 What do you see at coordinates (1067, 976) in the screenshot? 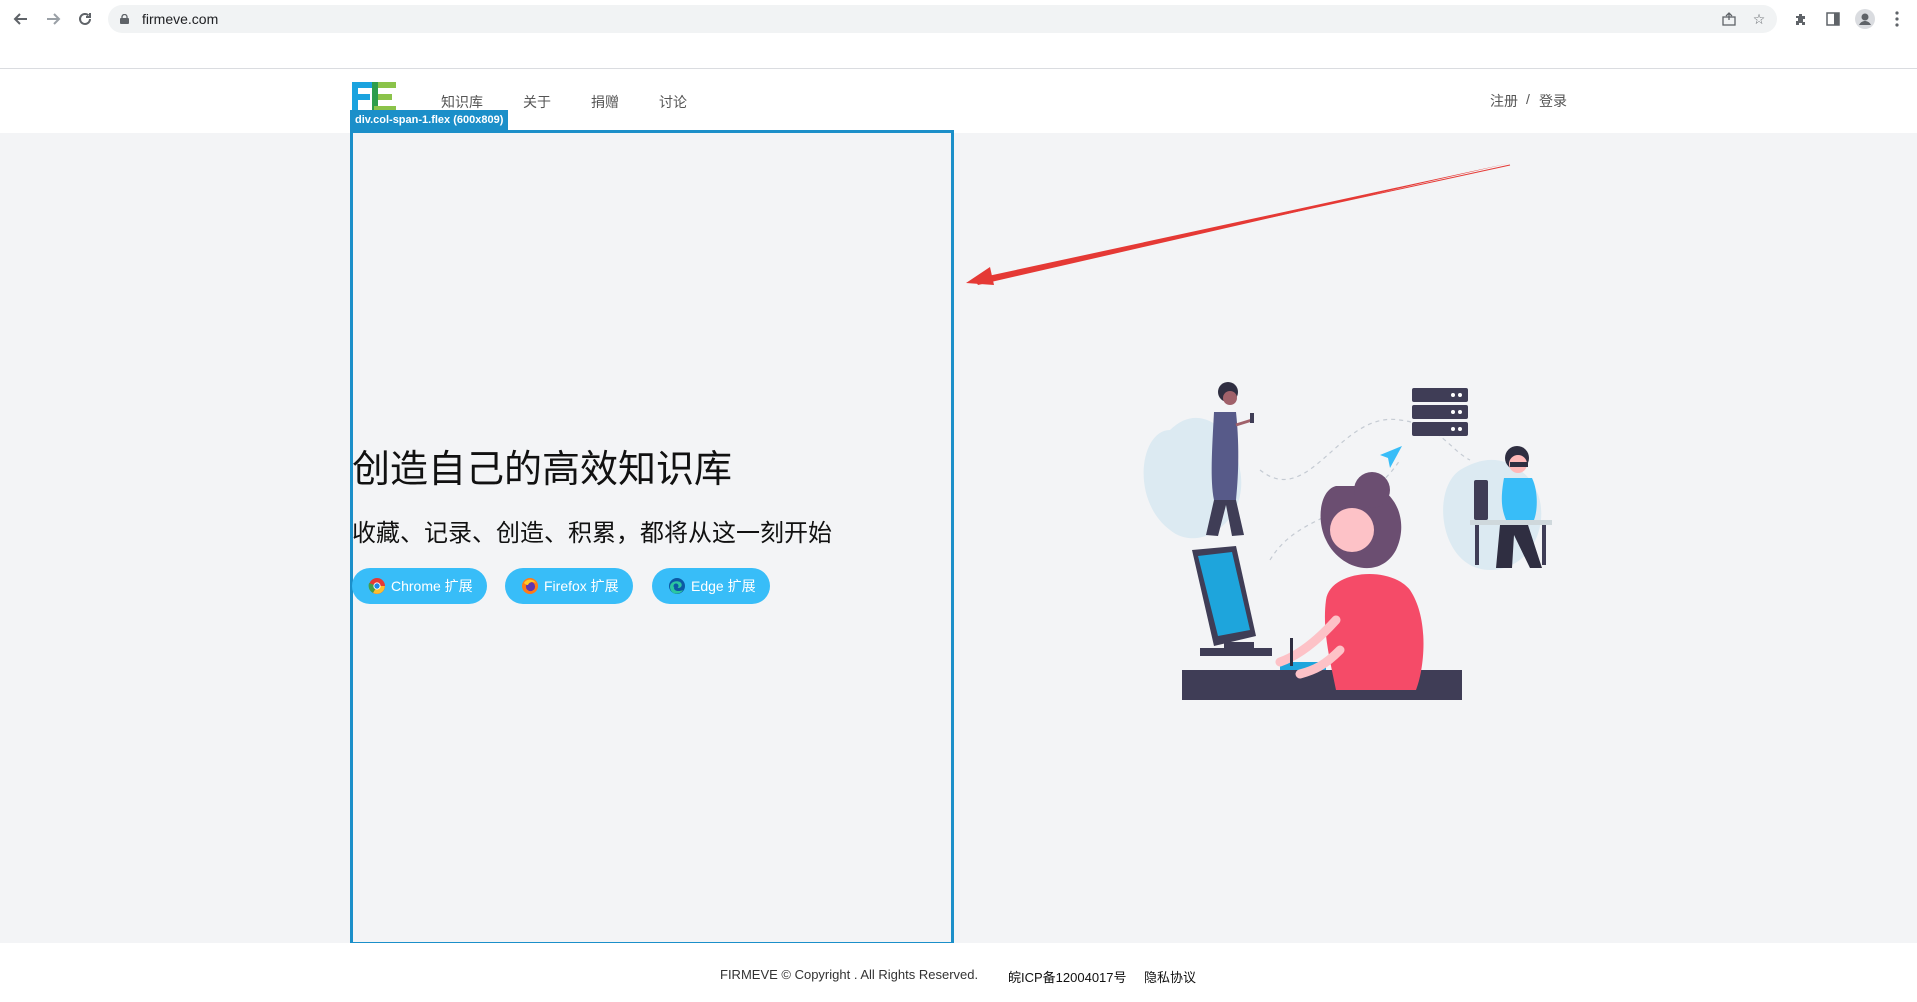
I see `icp-link: 皖ICP备12004017号` at bounding box center [1067, 976].